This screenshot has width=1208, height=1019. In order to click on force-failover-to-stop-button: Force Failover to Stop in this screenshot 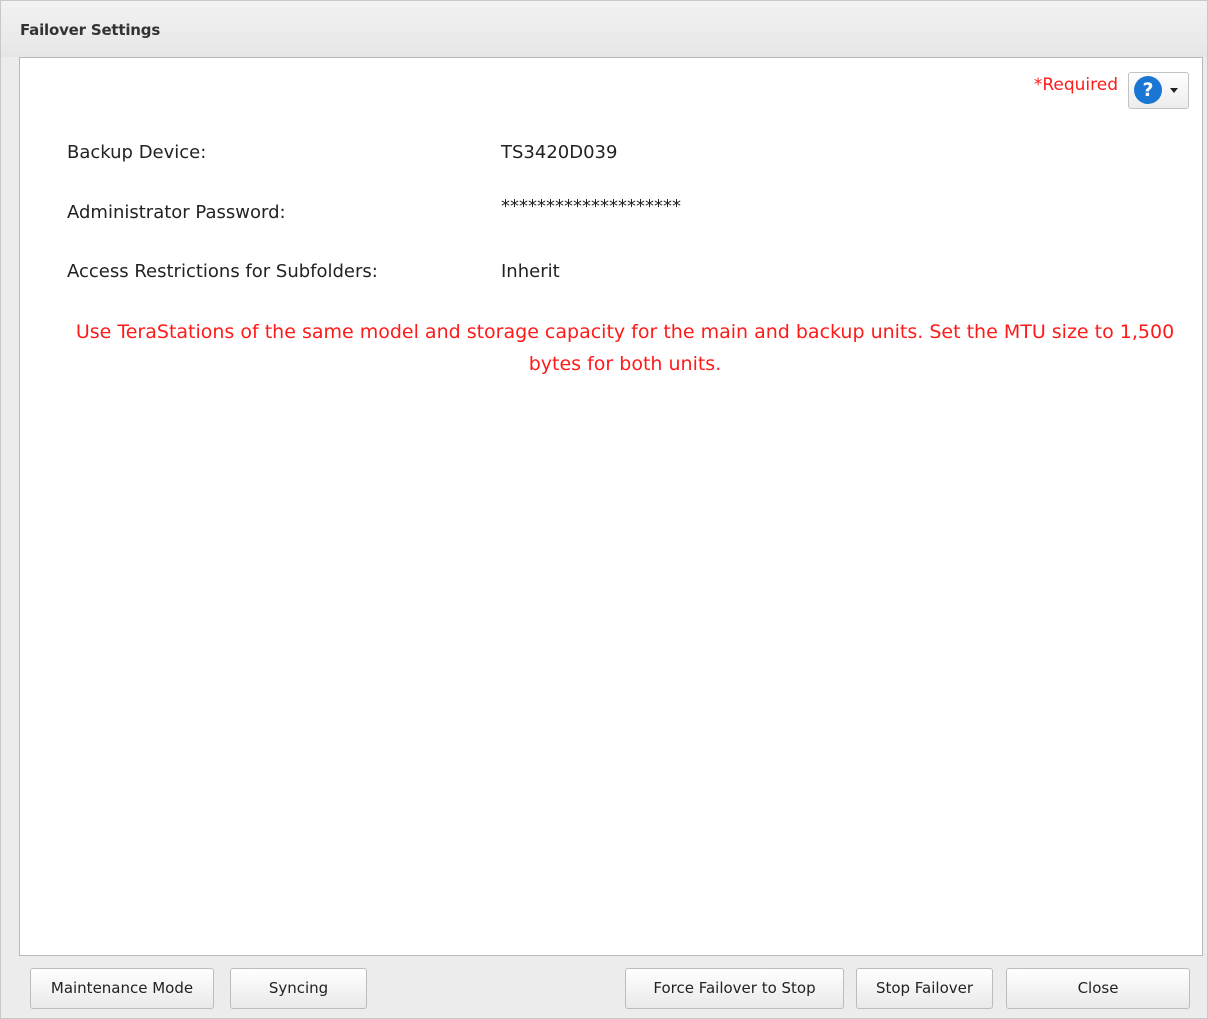, I will do `click(734, 988)`.